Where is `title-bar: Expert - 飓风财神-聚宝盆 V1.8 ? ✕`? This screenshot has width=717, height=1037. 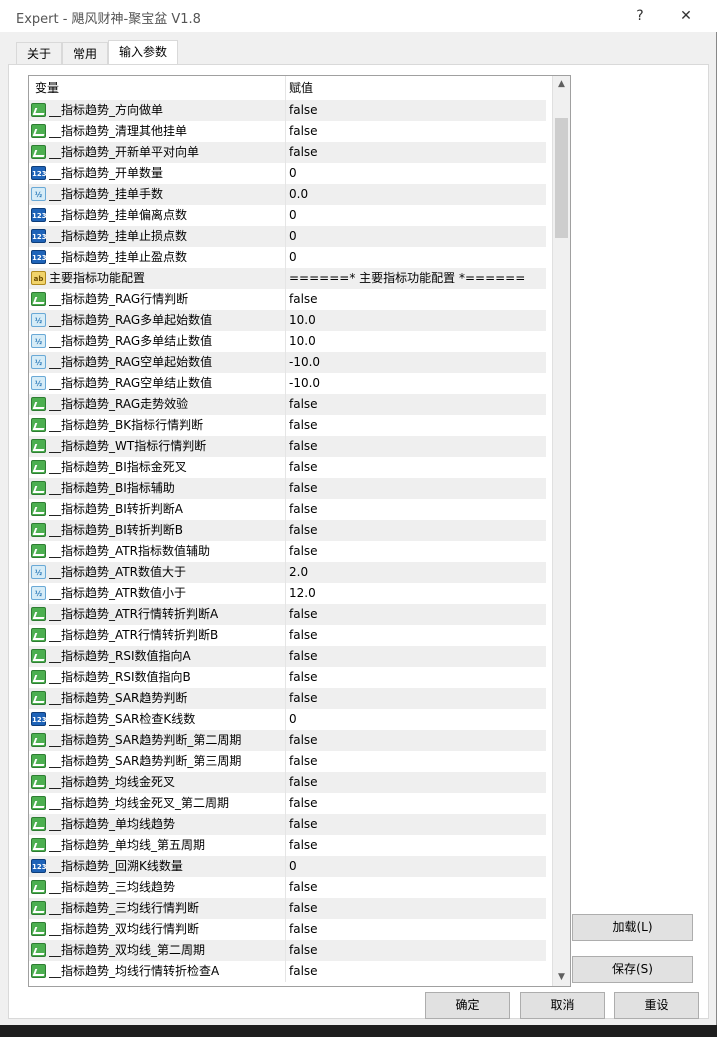 title-bar: Expert - 飓风财神-聚宝盆 V1.8 ? ✕ is located at coordinates (358, 16).